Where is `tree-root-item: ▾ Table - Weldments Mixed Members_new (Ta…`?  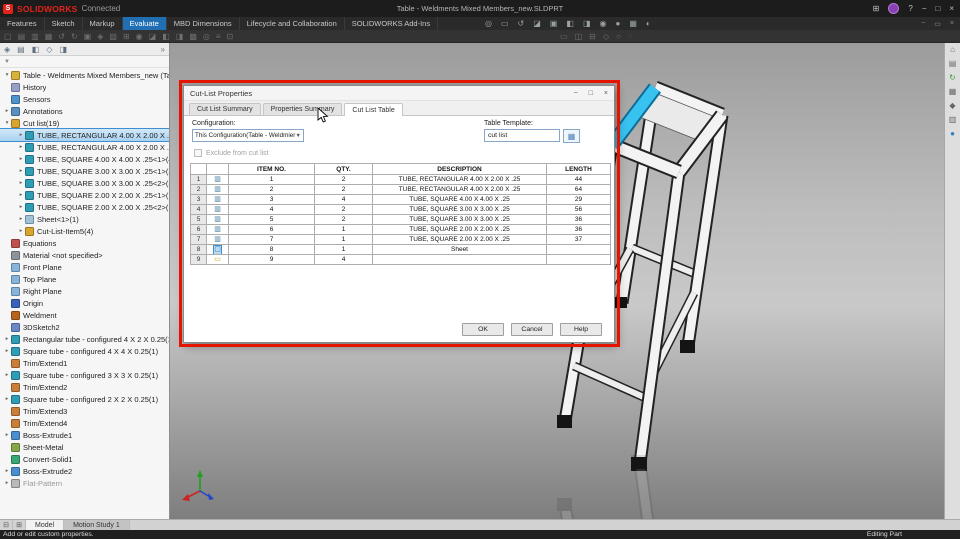 tree-root-item: ▾ Table - Weldments Mixed Members_new (Ta… is located at coordinates (84, 75).